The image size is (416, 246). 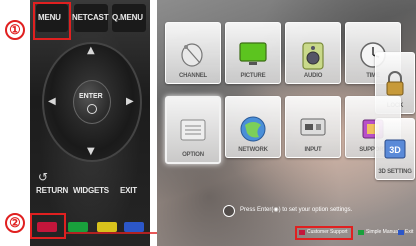 I want to click on menu-tile-audio: AUDIO, so click(x=313, y=53).